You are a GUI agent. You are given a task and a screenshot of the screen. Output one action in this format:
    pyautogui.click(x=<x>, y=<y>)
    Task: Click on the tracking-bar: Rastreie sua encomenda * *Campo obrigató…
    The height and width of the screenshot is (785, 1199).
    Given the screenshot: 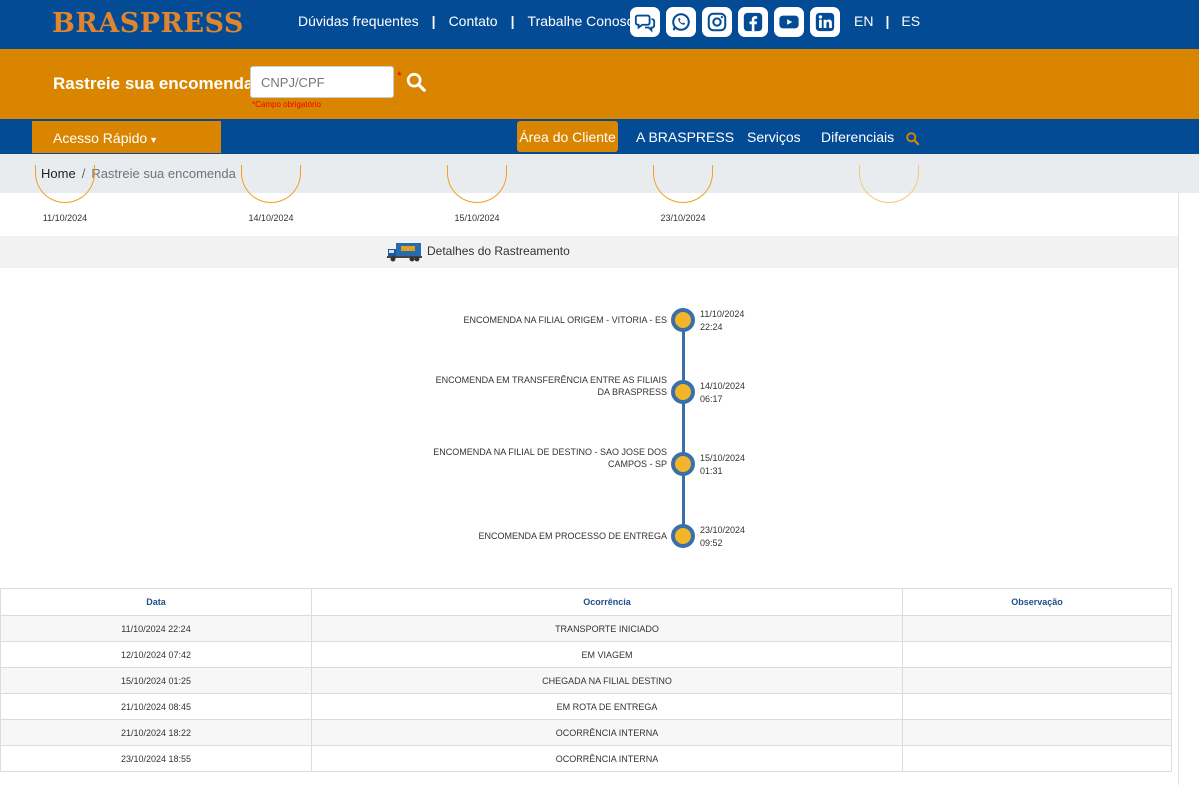 What is the action you would take?
    pyautogui.click(x=599, y=84)
    